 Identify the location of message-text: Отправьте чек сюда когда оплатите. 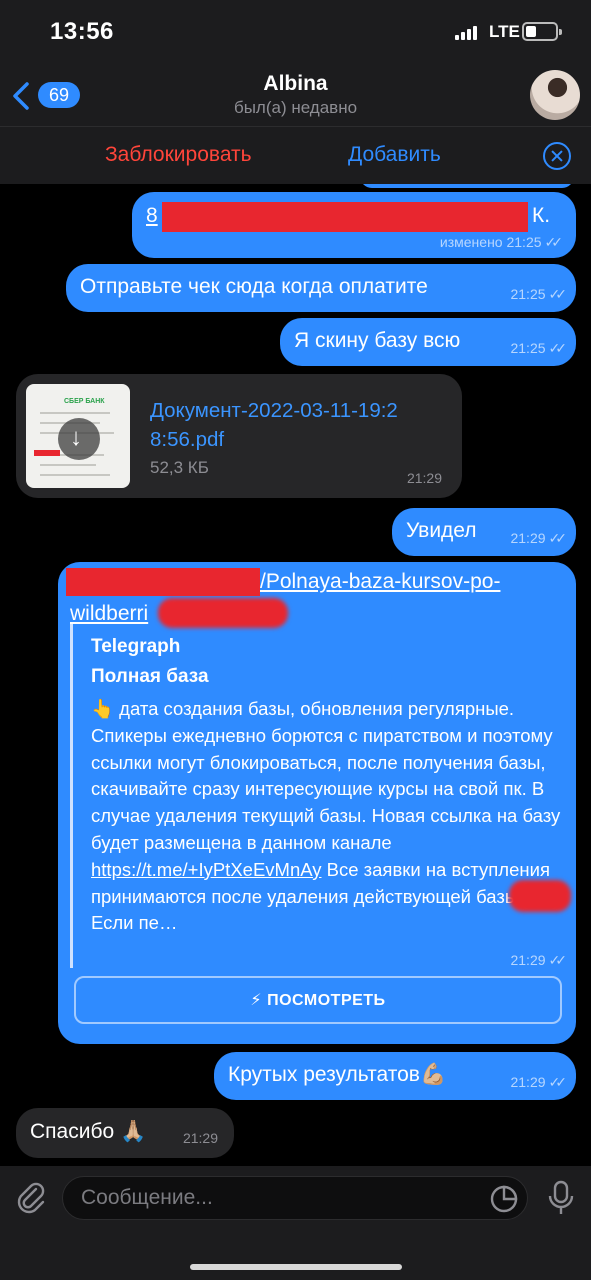
(254, 286).